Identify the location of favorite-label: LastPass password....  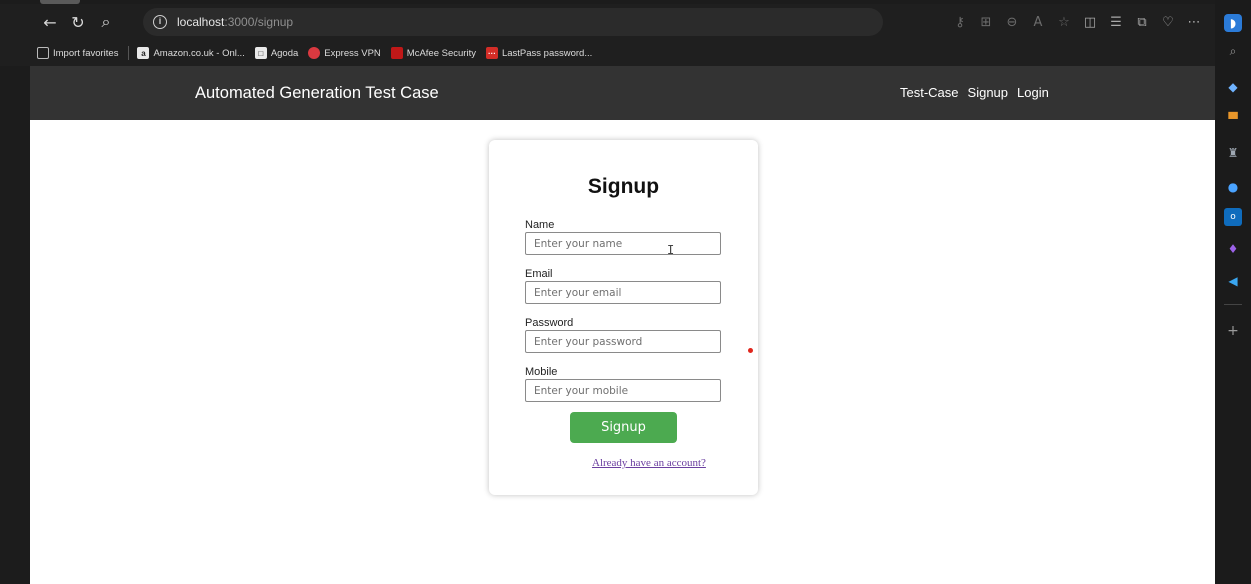
(547, 53).